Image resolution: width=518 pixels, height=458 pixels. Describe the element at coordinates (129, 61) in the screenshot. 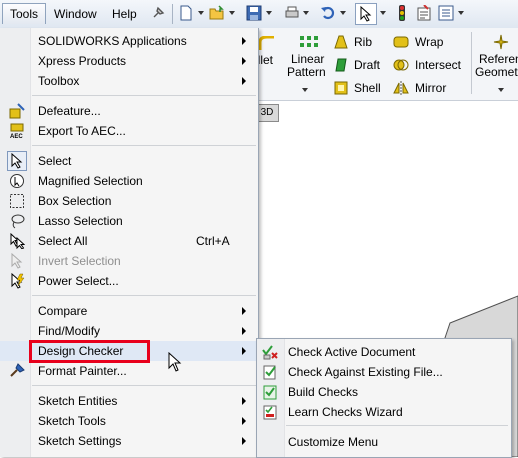

I see `menu-item-xpress-products: Xpress Products` at that location.